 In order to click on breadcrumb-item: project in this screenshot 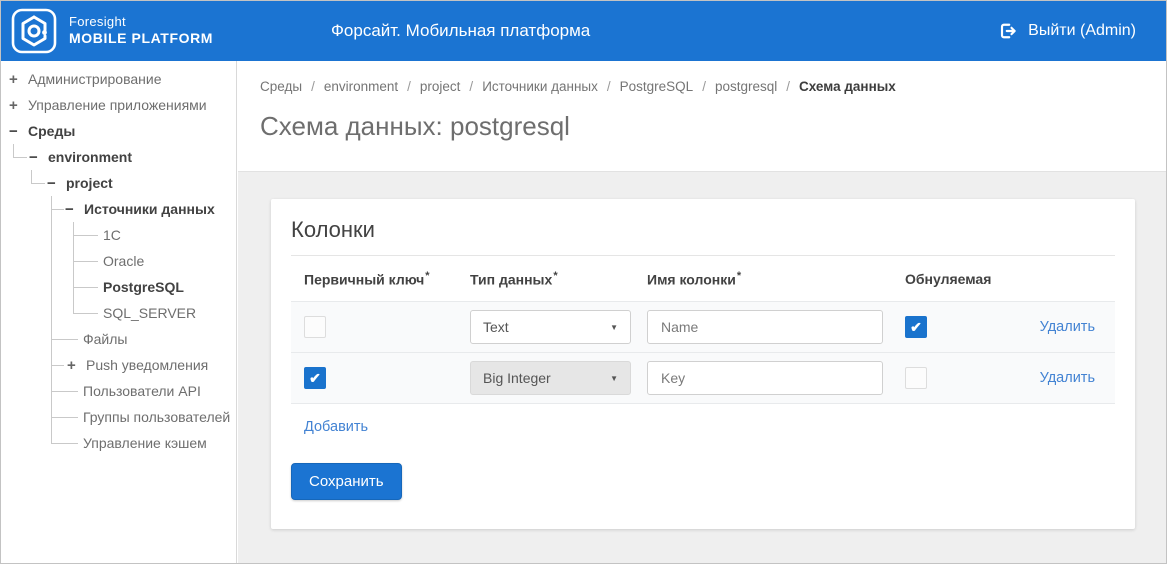, I will do `click(440, 86)`.